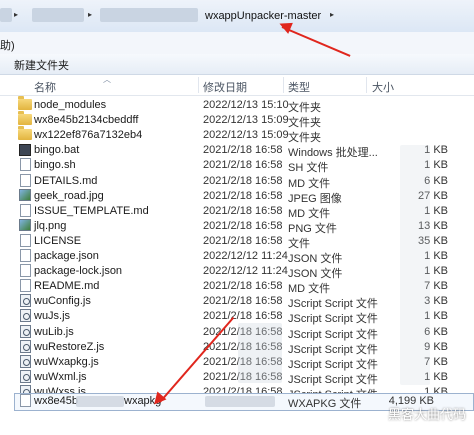  Describe the element at coordinates (91, 210) in the screenshot. I see `file-name: ISSUE_TEMPLATE.md` at that location.